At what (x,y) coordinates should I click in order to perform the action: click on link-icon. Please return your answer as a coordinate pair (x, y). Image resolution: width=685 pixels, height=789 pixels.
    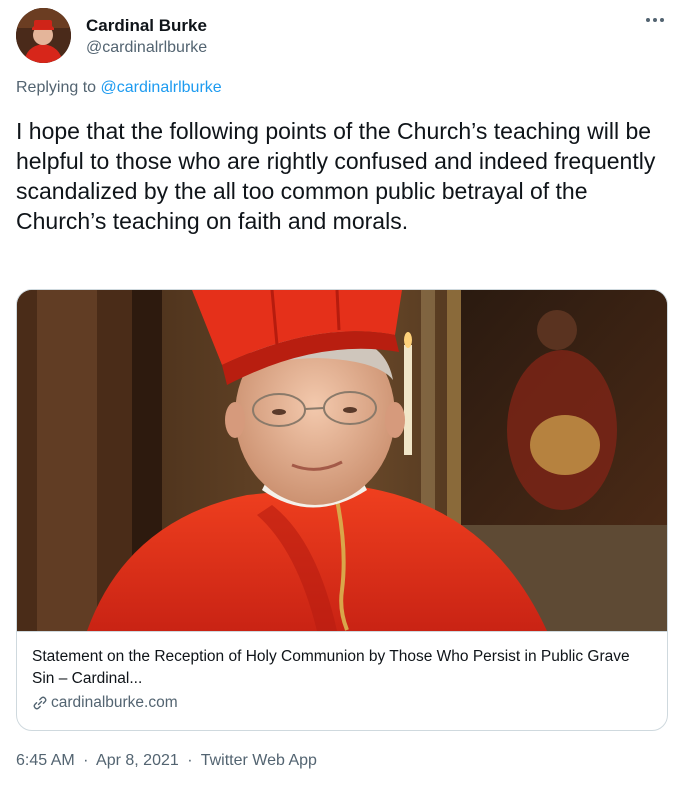
    Looking at the image, I should click on (40, 703).